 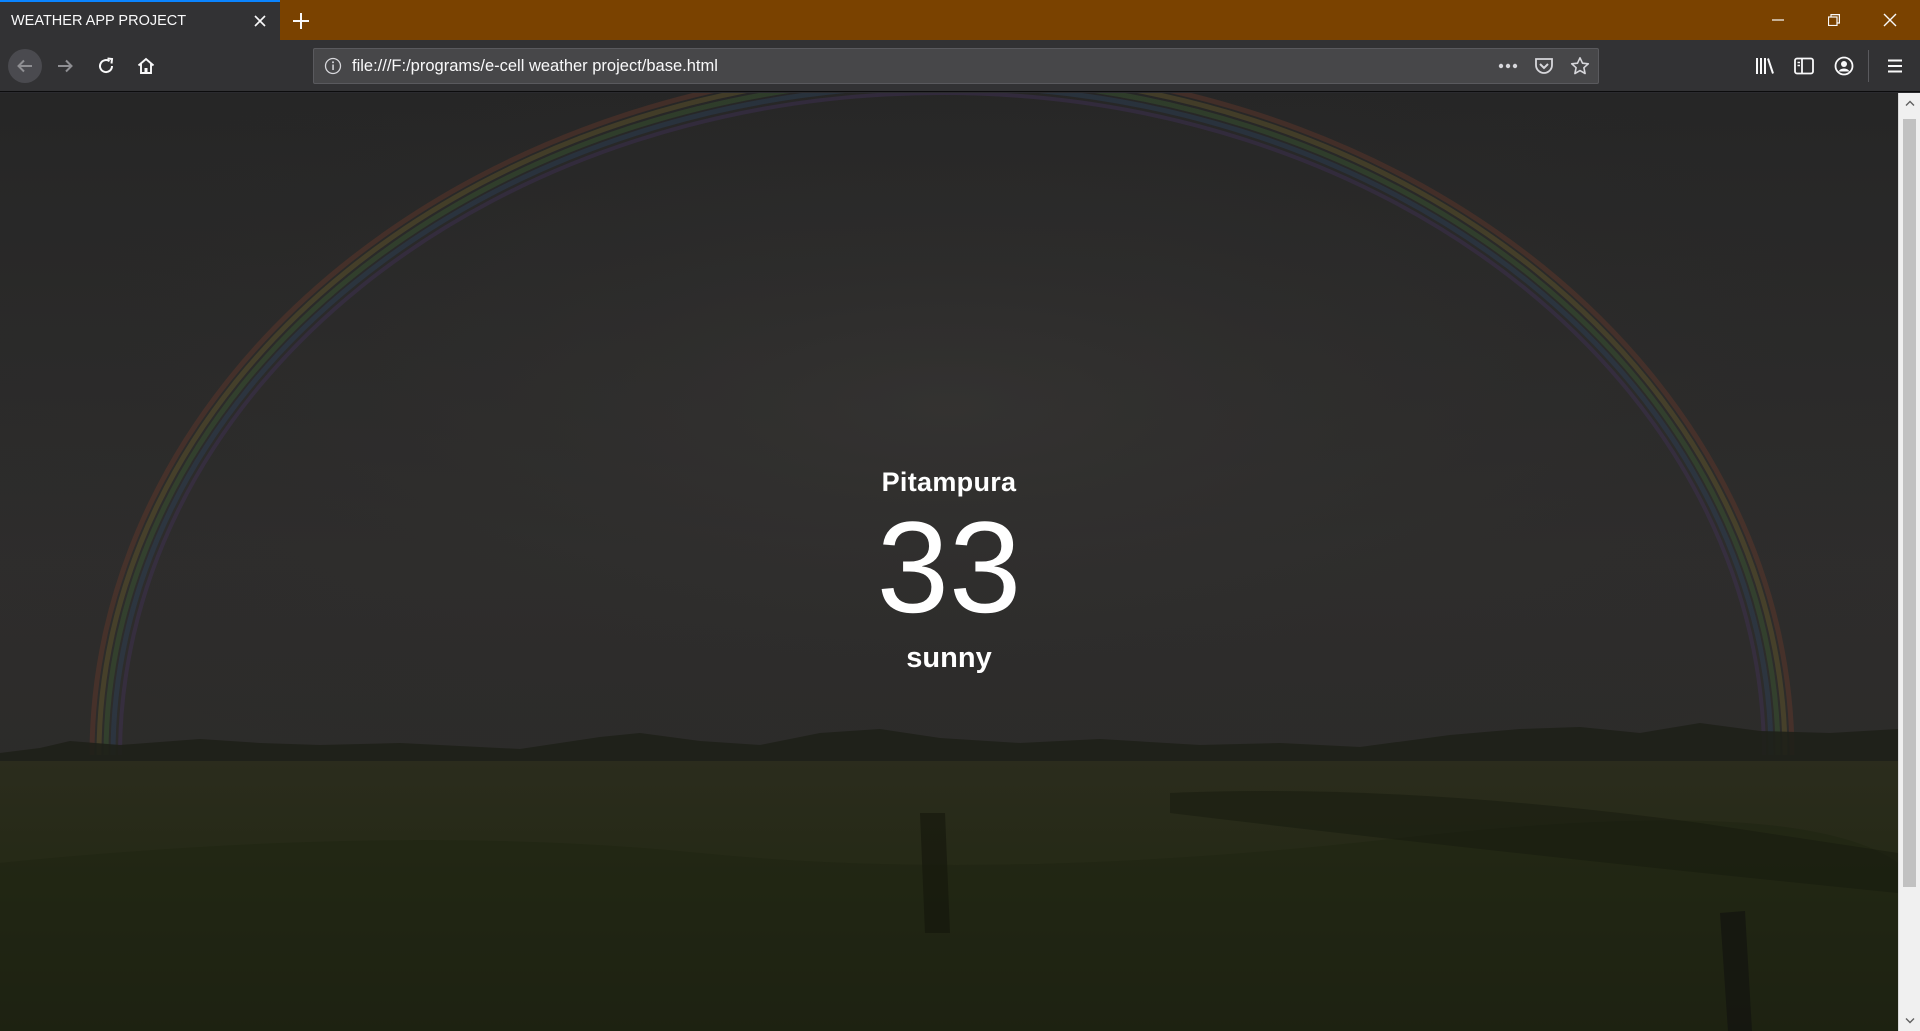 What do you see at coordinates (1834, 20) in the screenshot?
I see `restore-icon` at bounding box center [1834, 20].